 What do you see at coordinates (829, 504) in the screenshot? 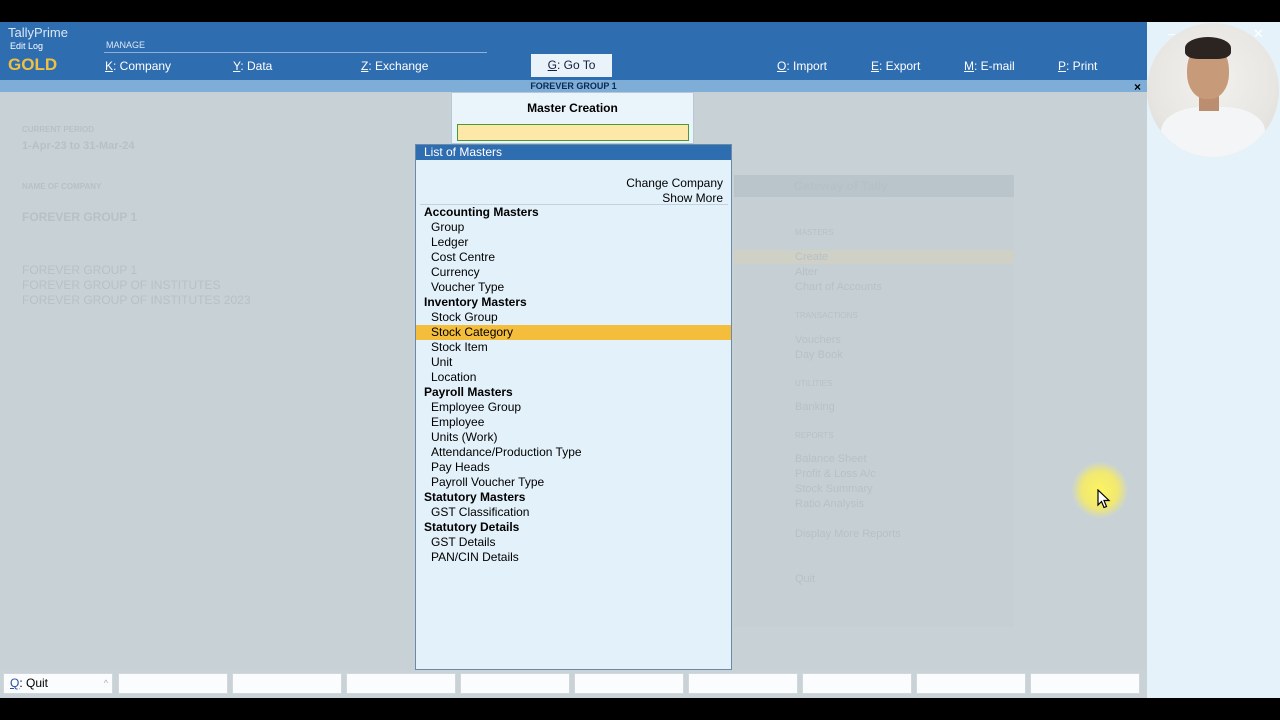
I see `gateway-ratio-analysis: Ratio Analysis` at bounding box center [829, 504].